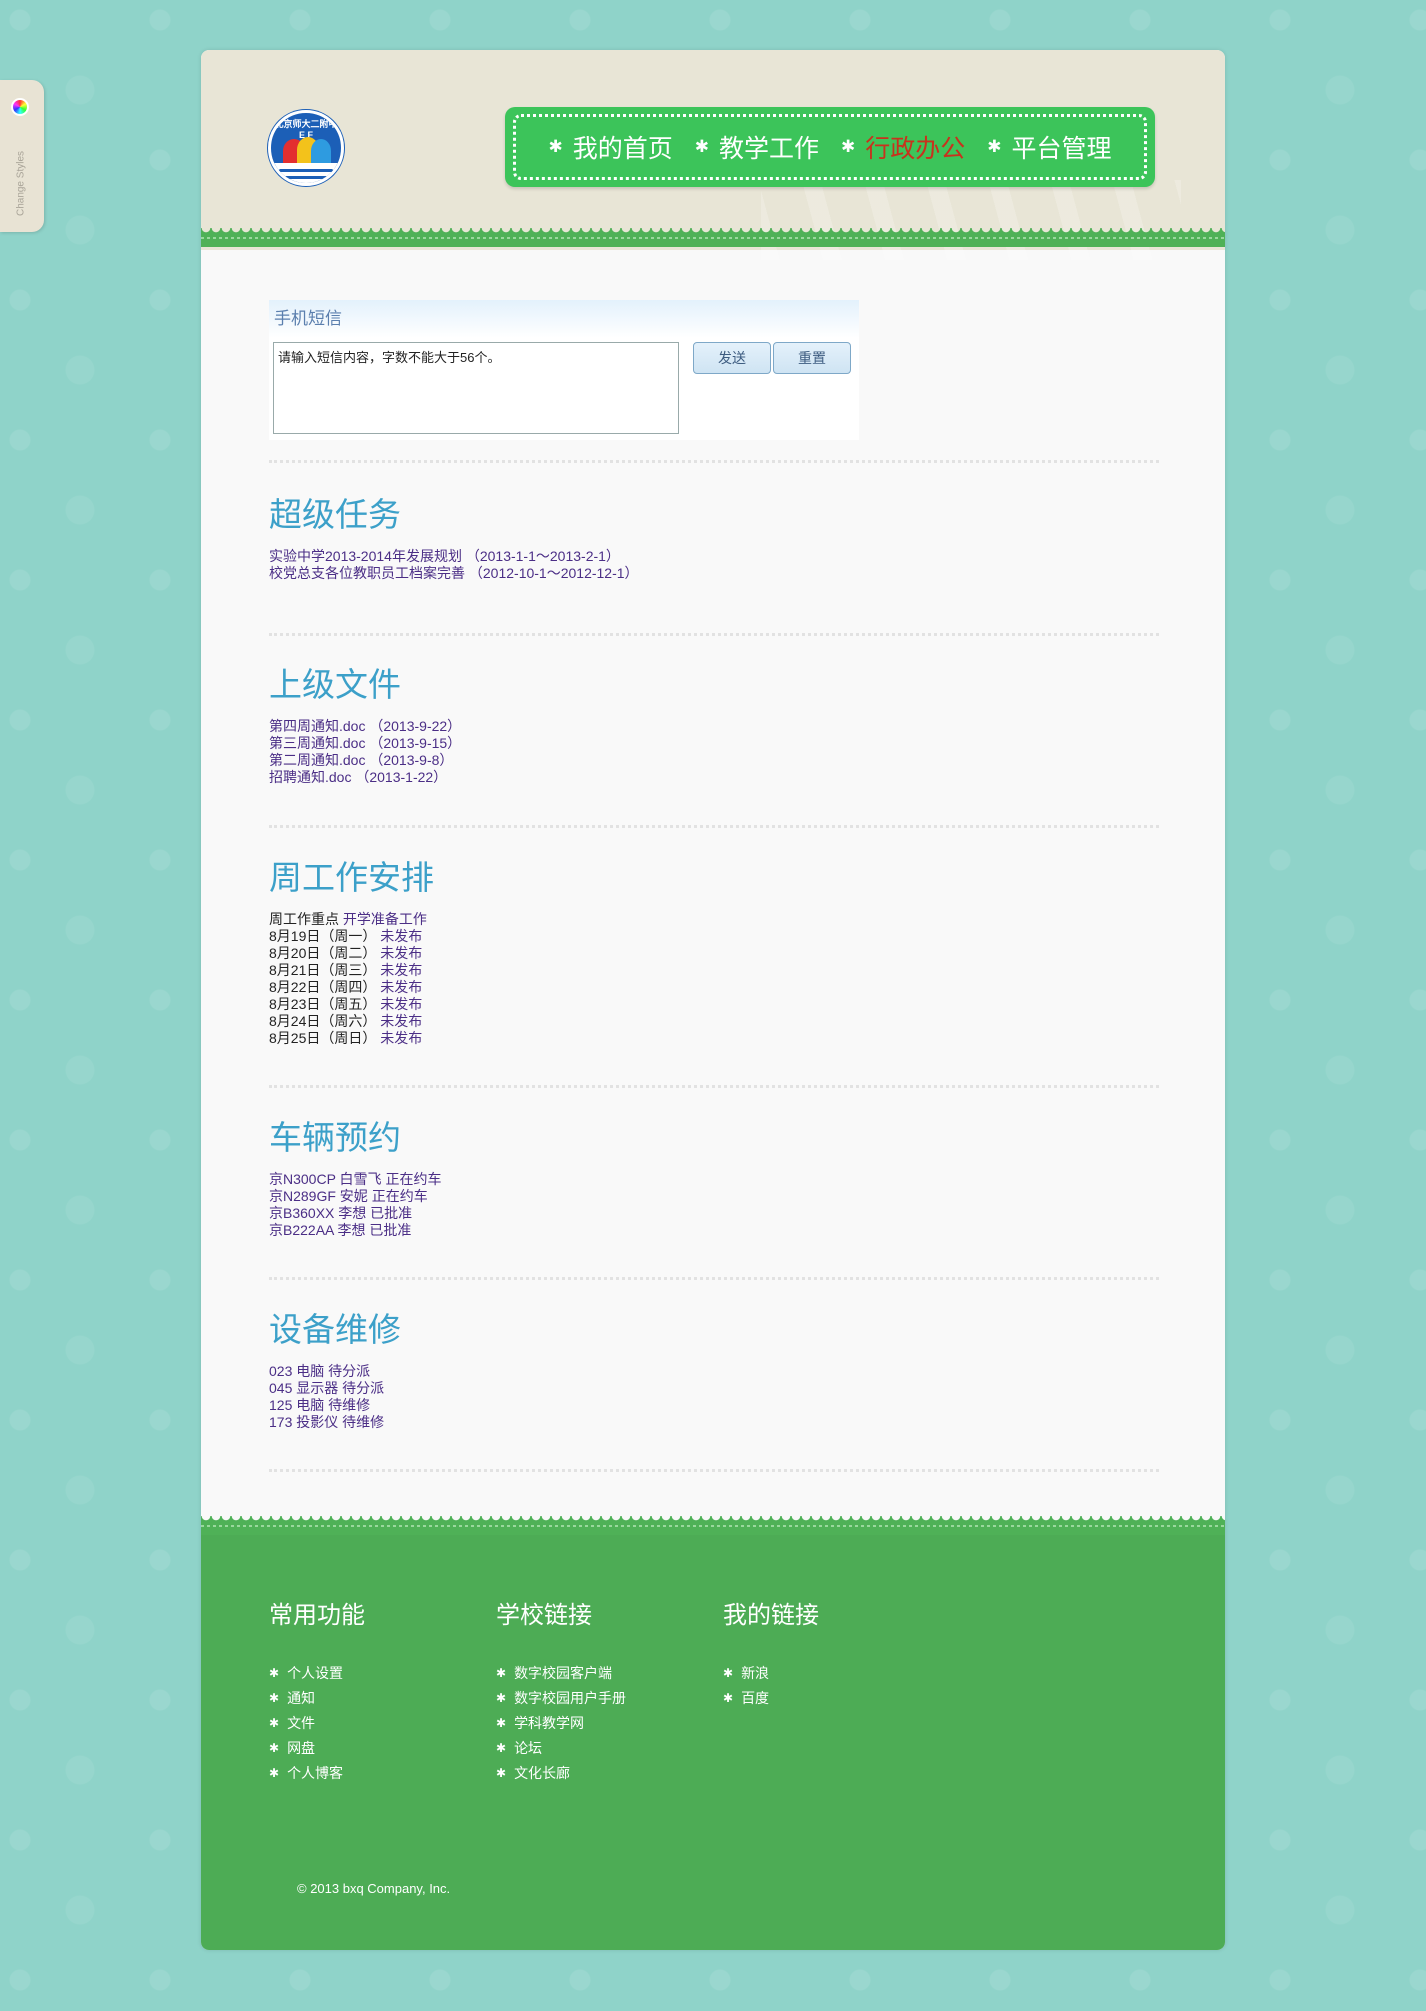  What do you see at coordinates (714, 726) in the screenshot?
I see `document-link: 第四周通知.doc （2013-9-22）` at bounding box center [714, 726].